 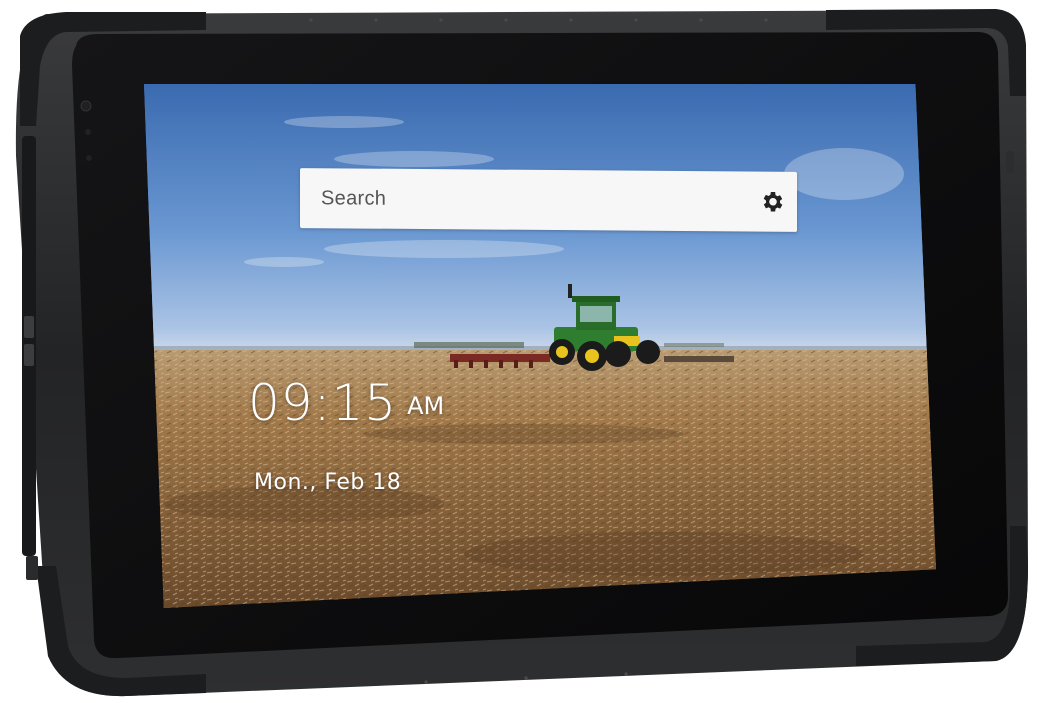 I want to click on lockscreen-clock: 09:15 AM, so click(x=346, y=403).